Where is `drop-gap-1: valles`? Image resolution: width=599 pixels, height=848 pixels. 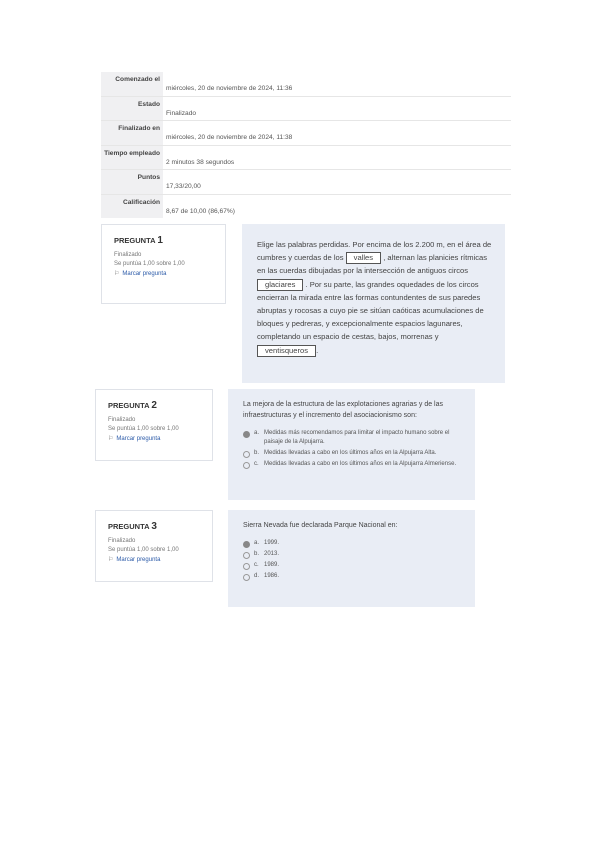
drop-gap-1: valles is located at coordinates (363, 258).